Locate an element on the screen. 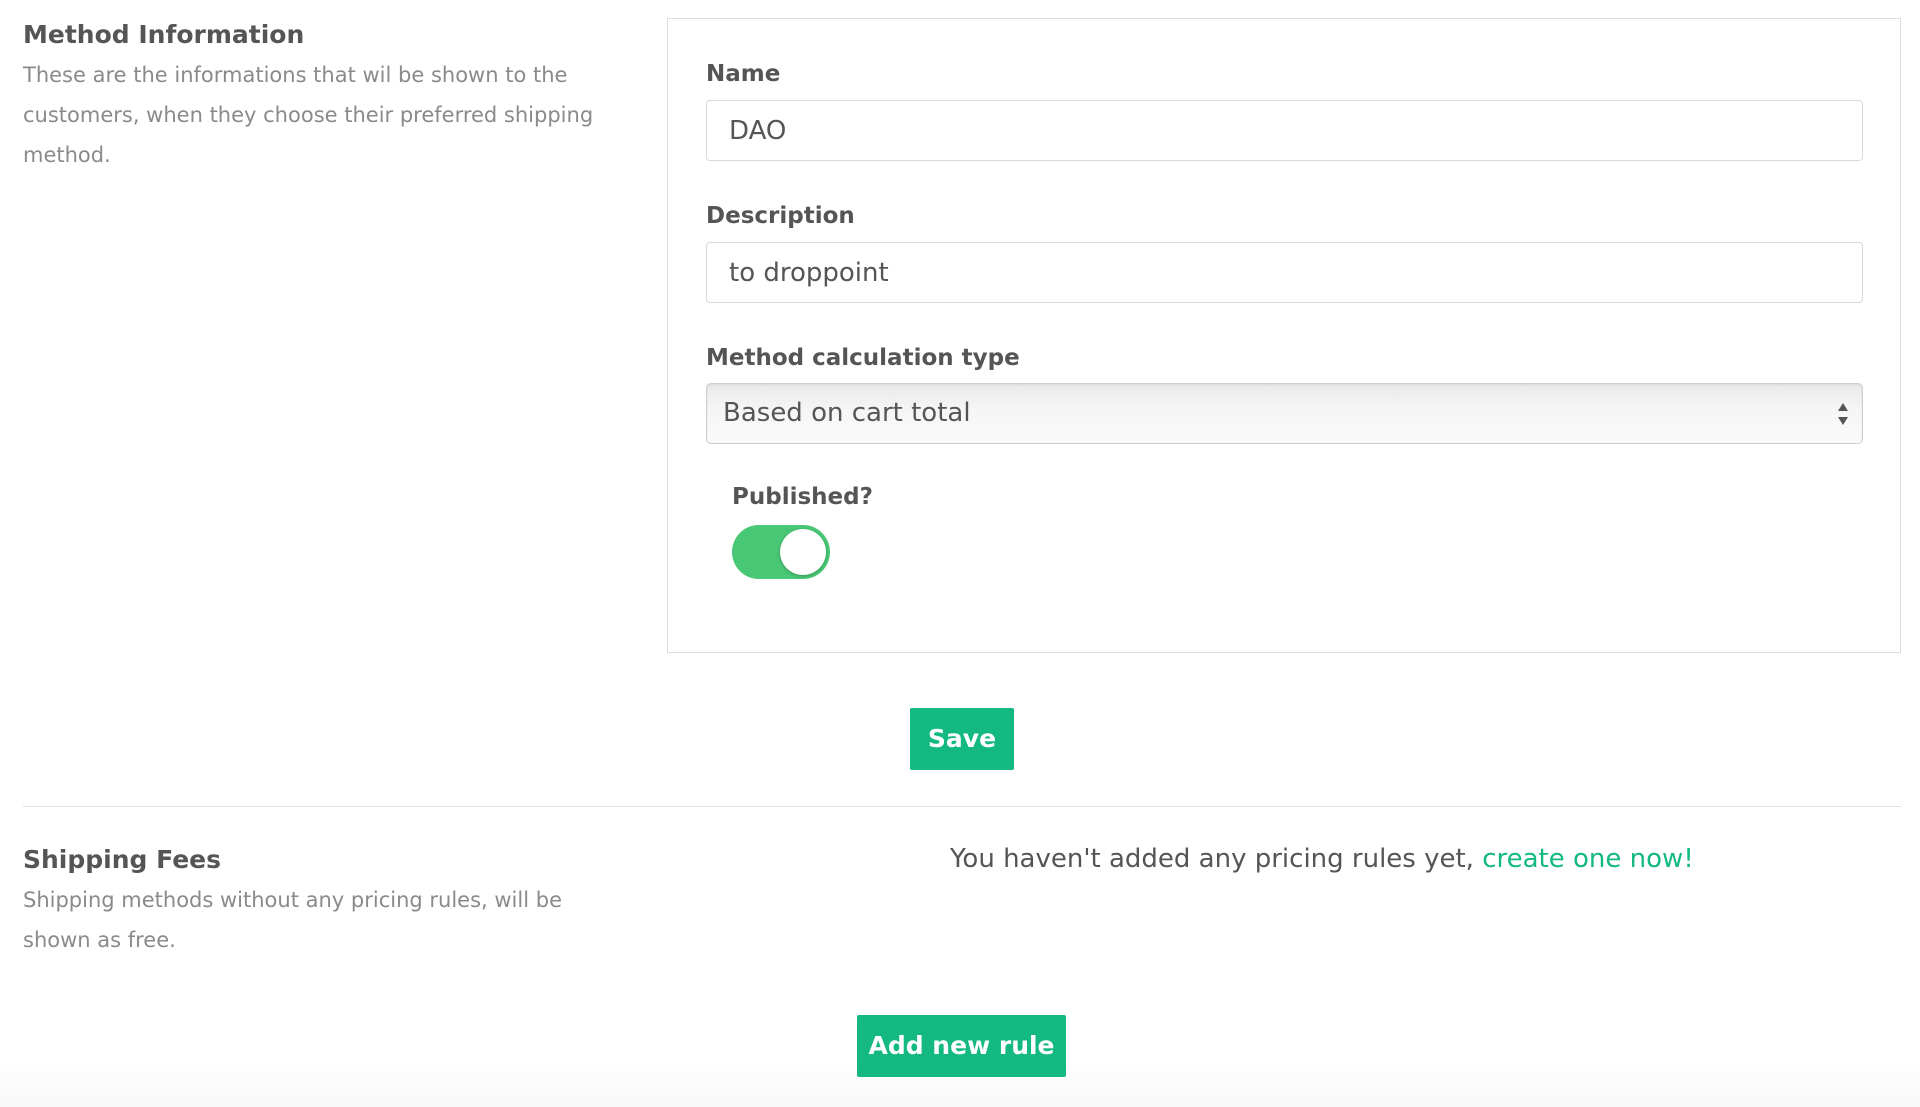 This screenshot has height=1107, width=1920. add-new-rule-button: Add new rule is located at coordinates (961, 1046).